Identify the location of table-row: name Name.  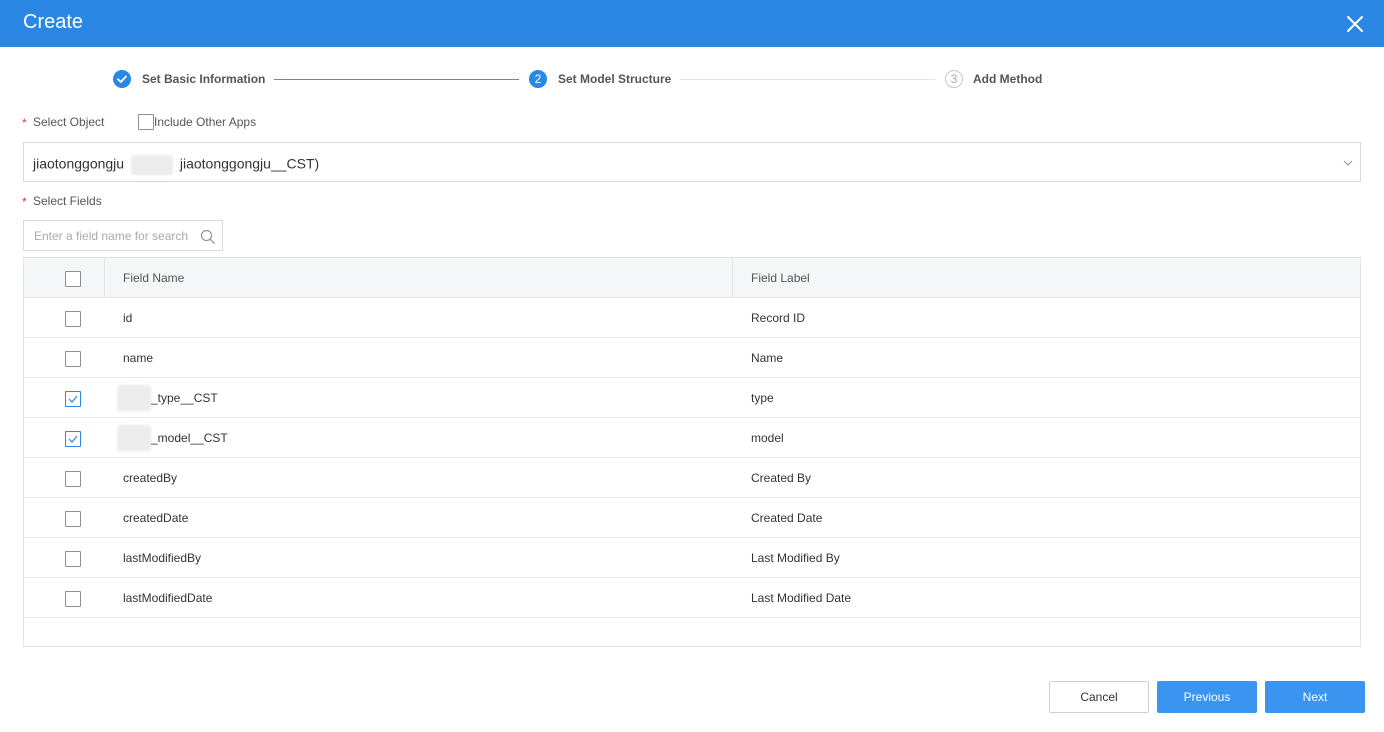
(692, 358).